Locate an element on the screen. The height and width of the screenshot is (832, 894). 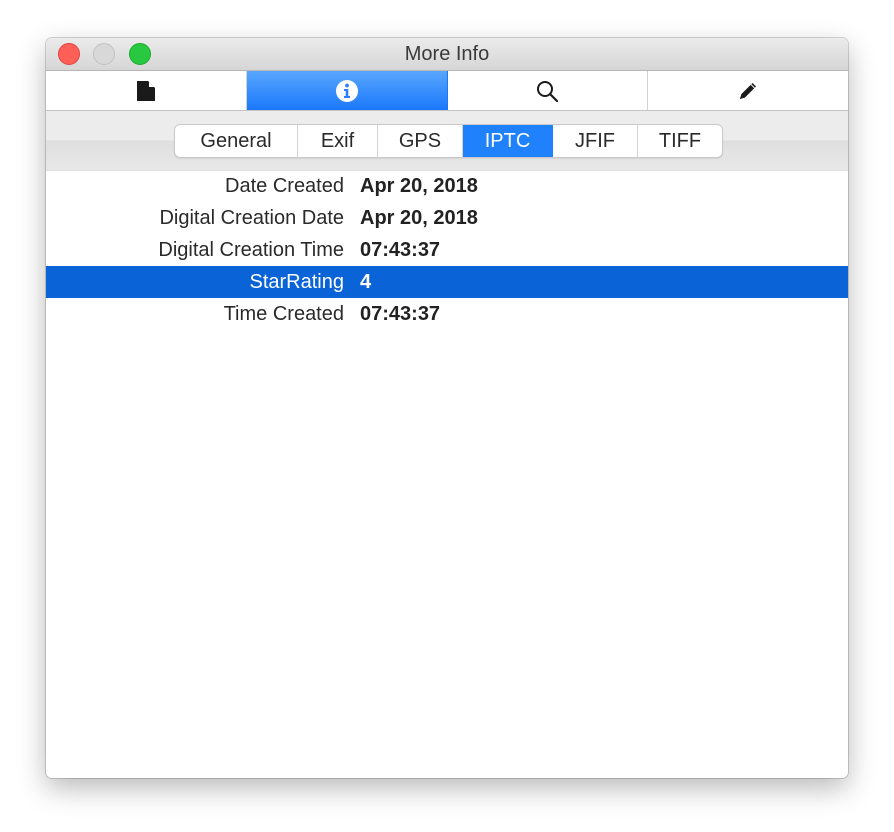
pencil-icon is located at coordinates (748, 90).